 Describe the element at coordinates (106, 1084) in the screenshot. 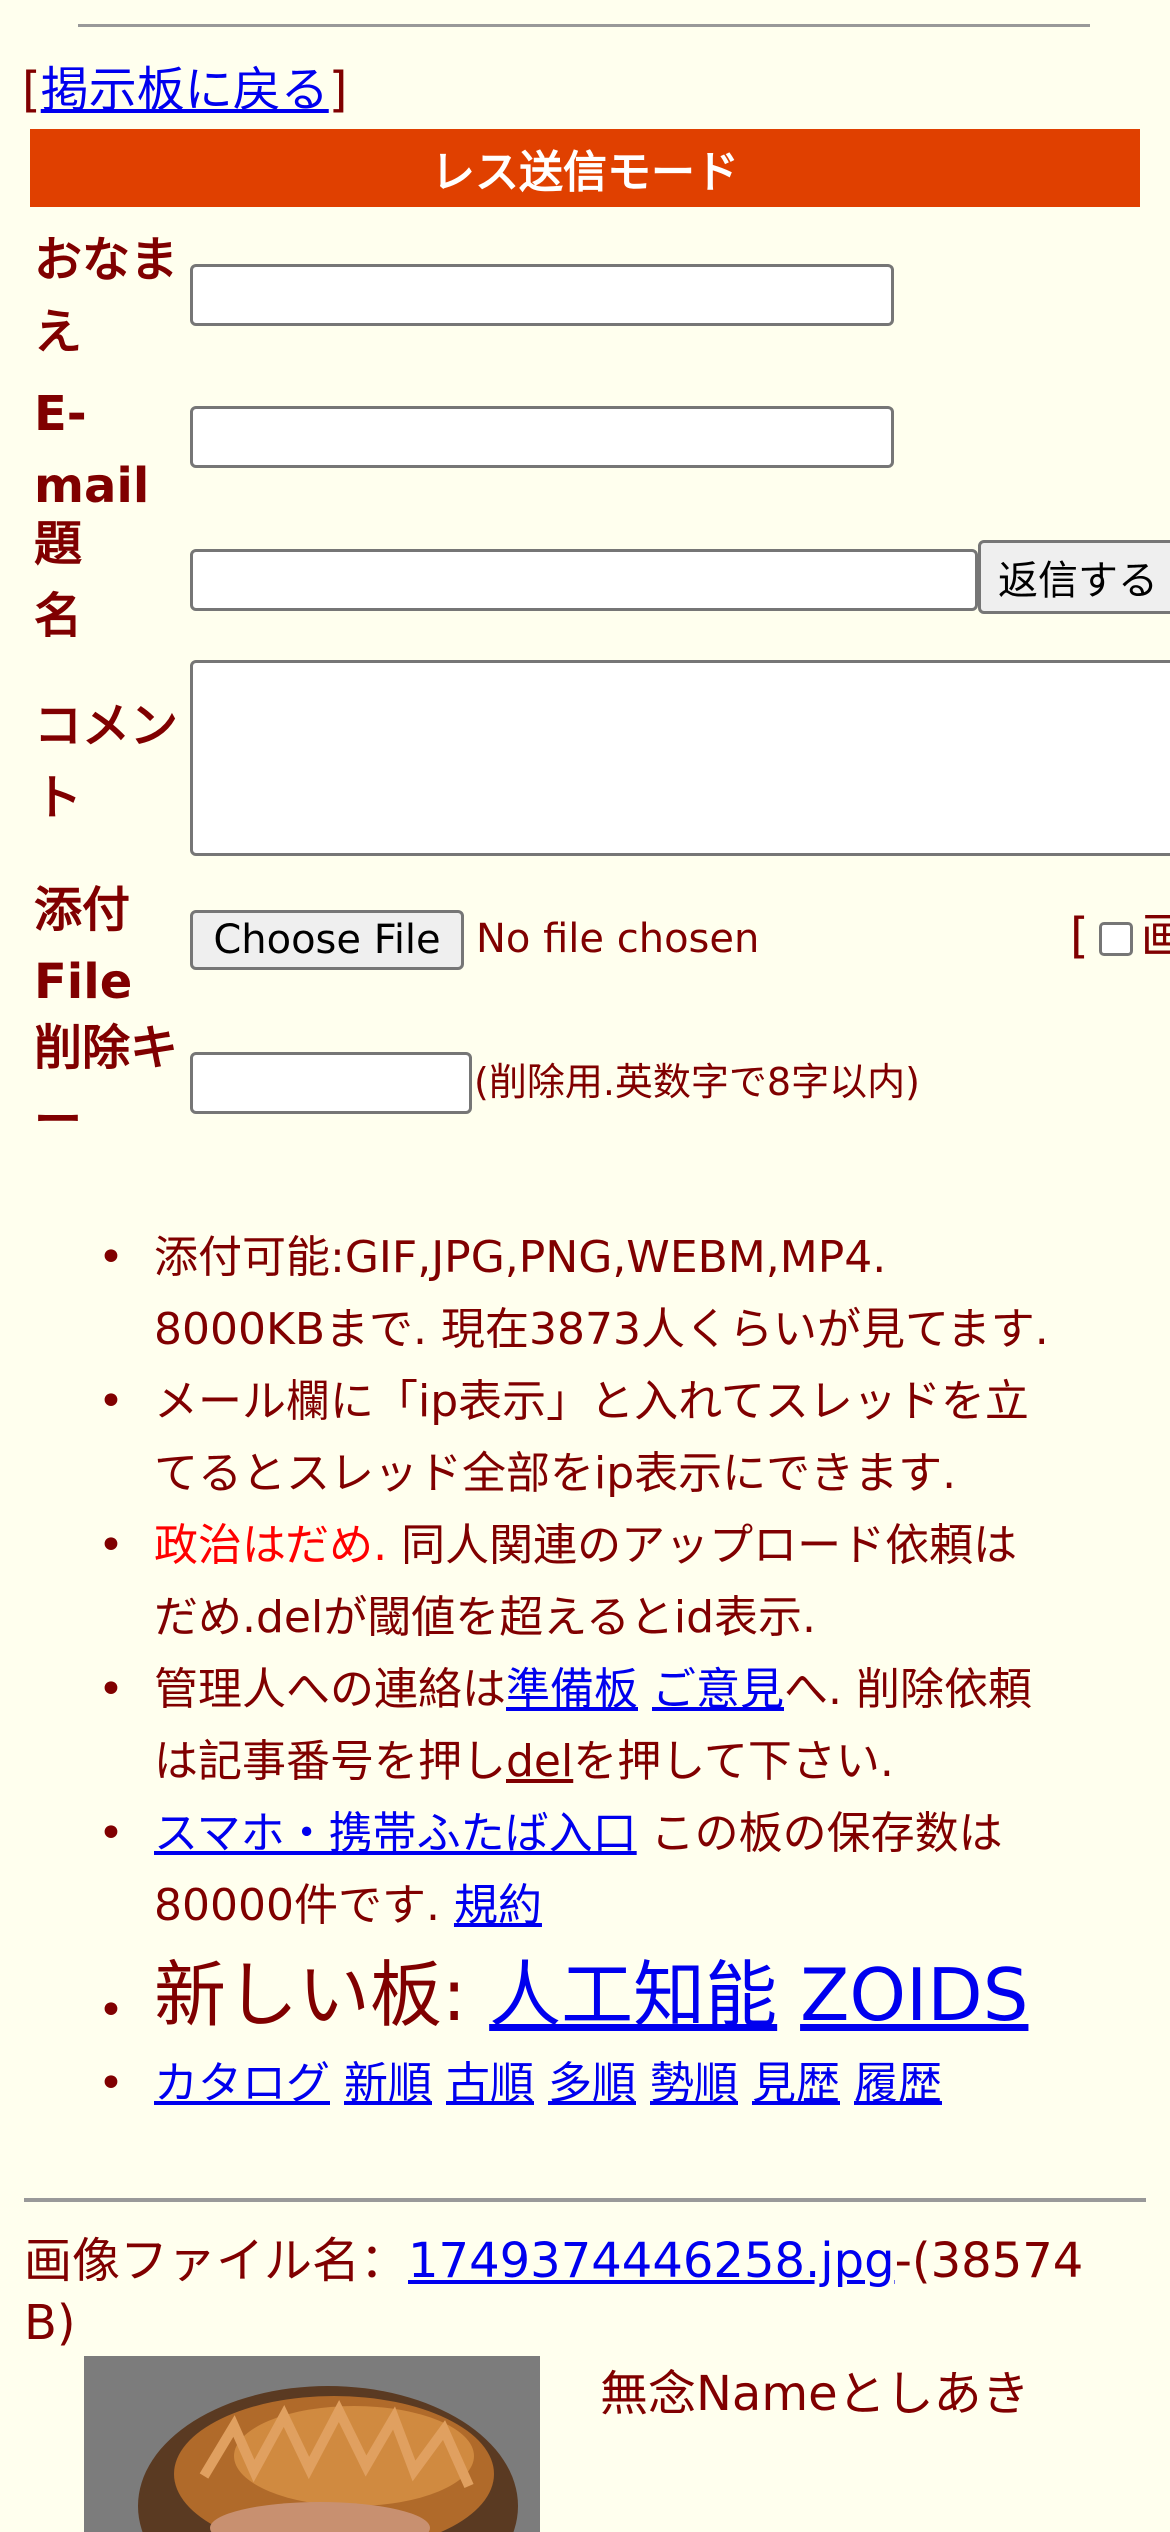

I see `delete-key-label: 削除キー` at that location.